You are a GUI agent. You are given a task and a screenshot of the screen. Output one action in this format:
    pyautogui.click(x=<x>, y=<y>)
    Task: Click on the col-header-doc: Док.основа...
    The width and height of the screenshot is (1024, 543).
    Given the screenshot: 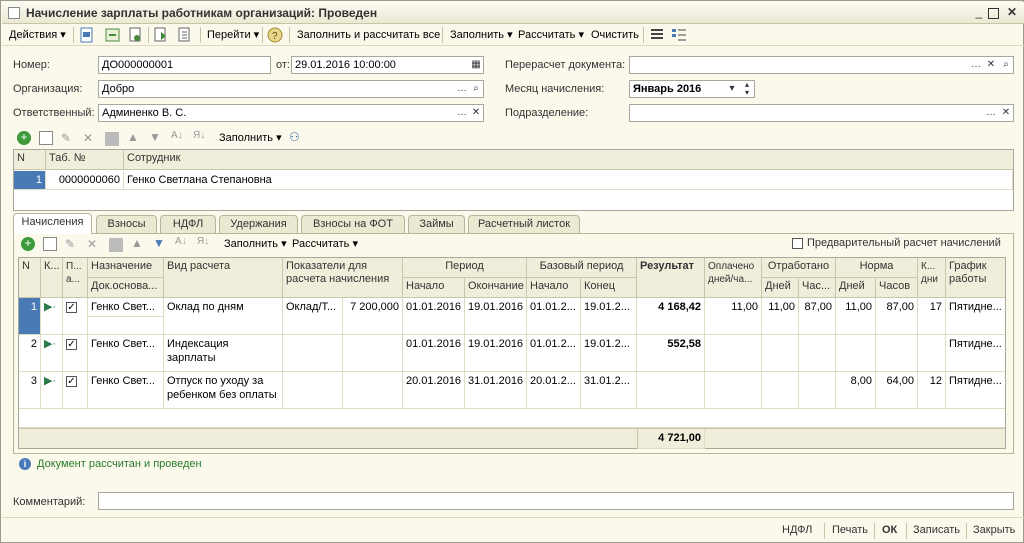 What is the action you would take?
    pyautogui.click(x=126, y=288)
    